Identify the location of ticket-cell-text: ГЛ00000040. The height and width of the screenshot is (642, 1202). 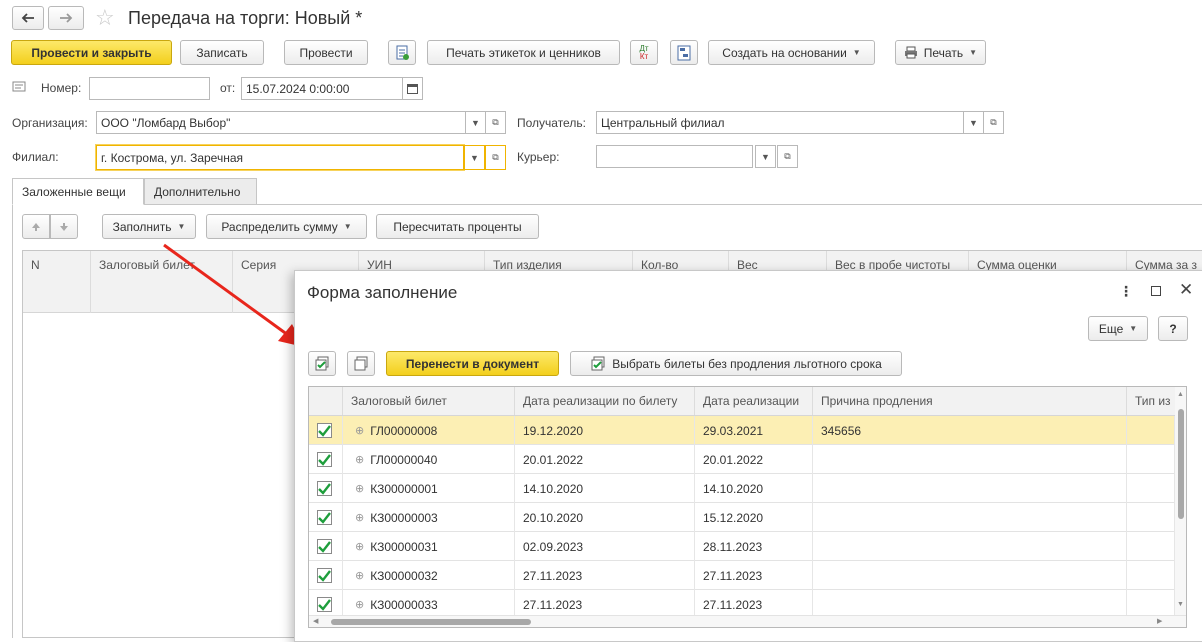
(404, 459).